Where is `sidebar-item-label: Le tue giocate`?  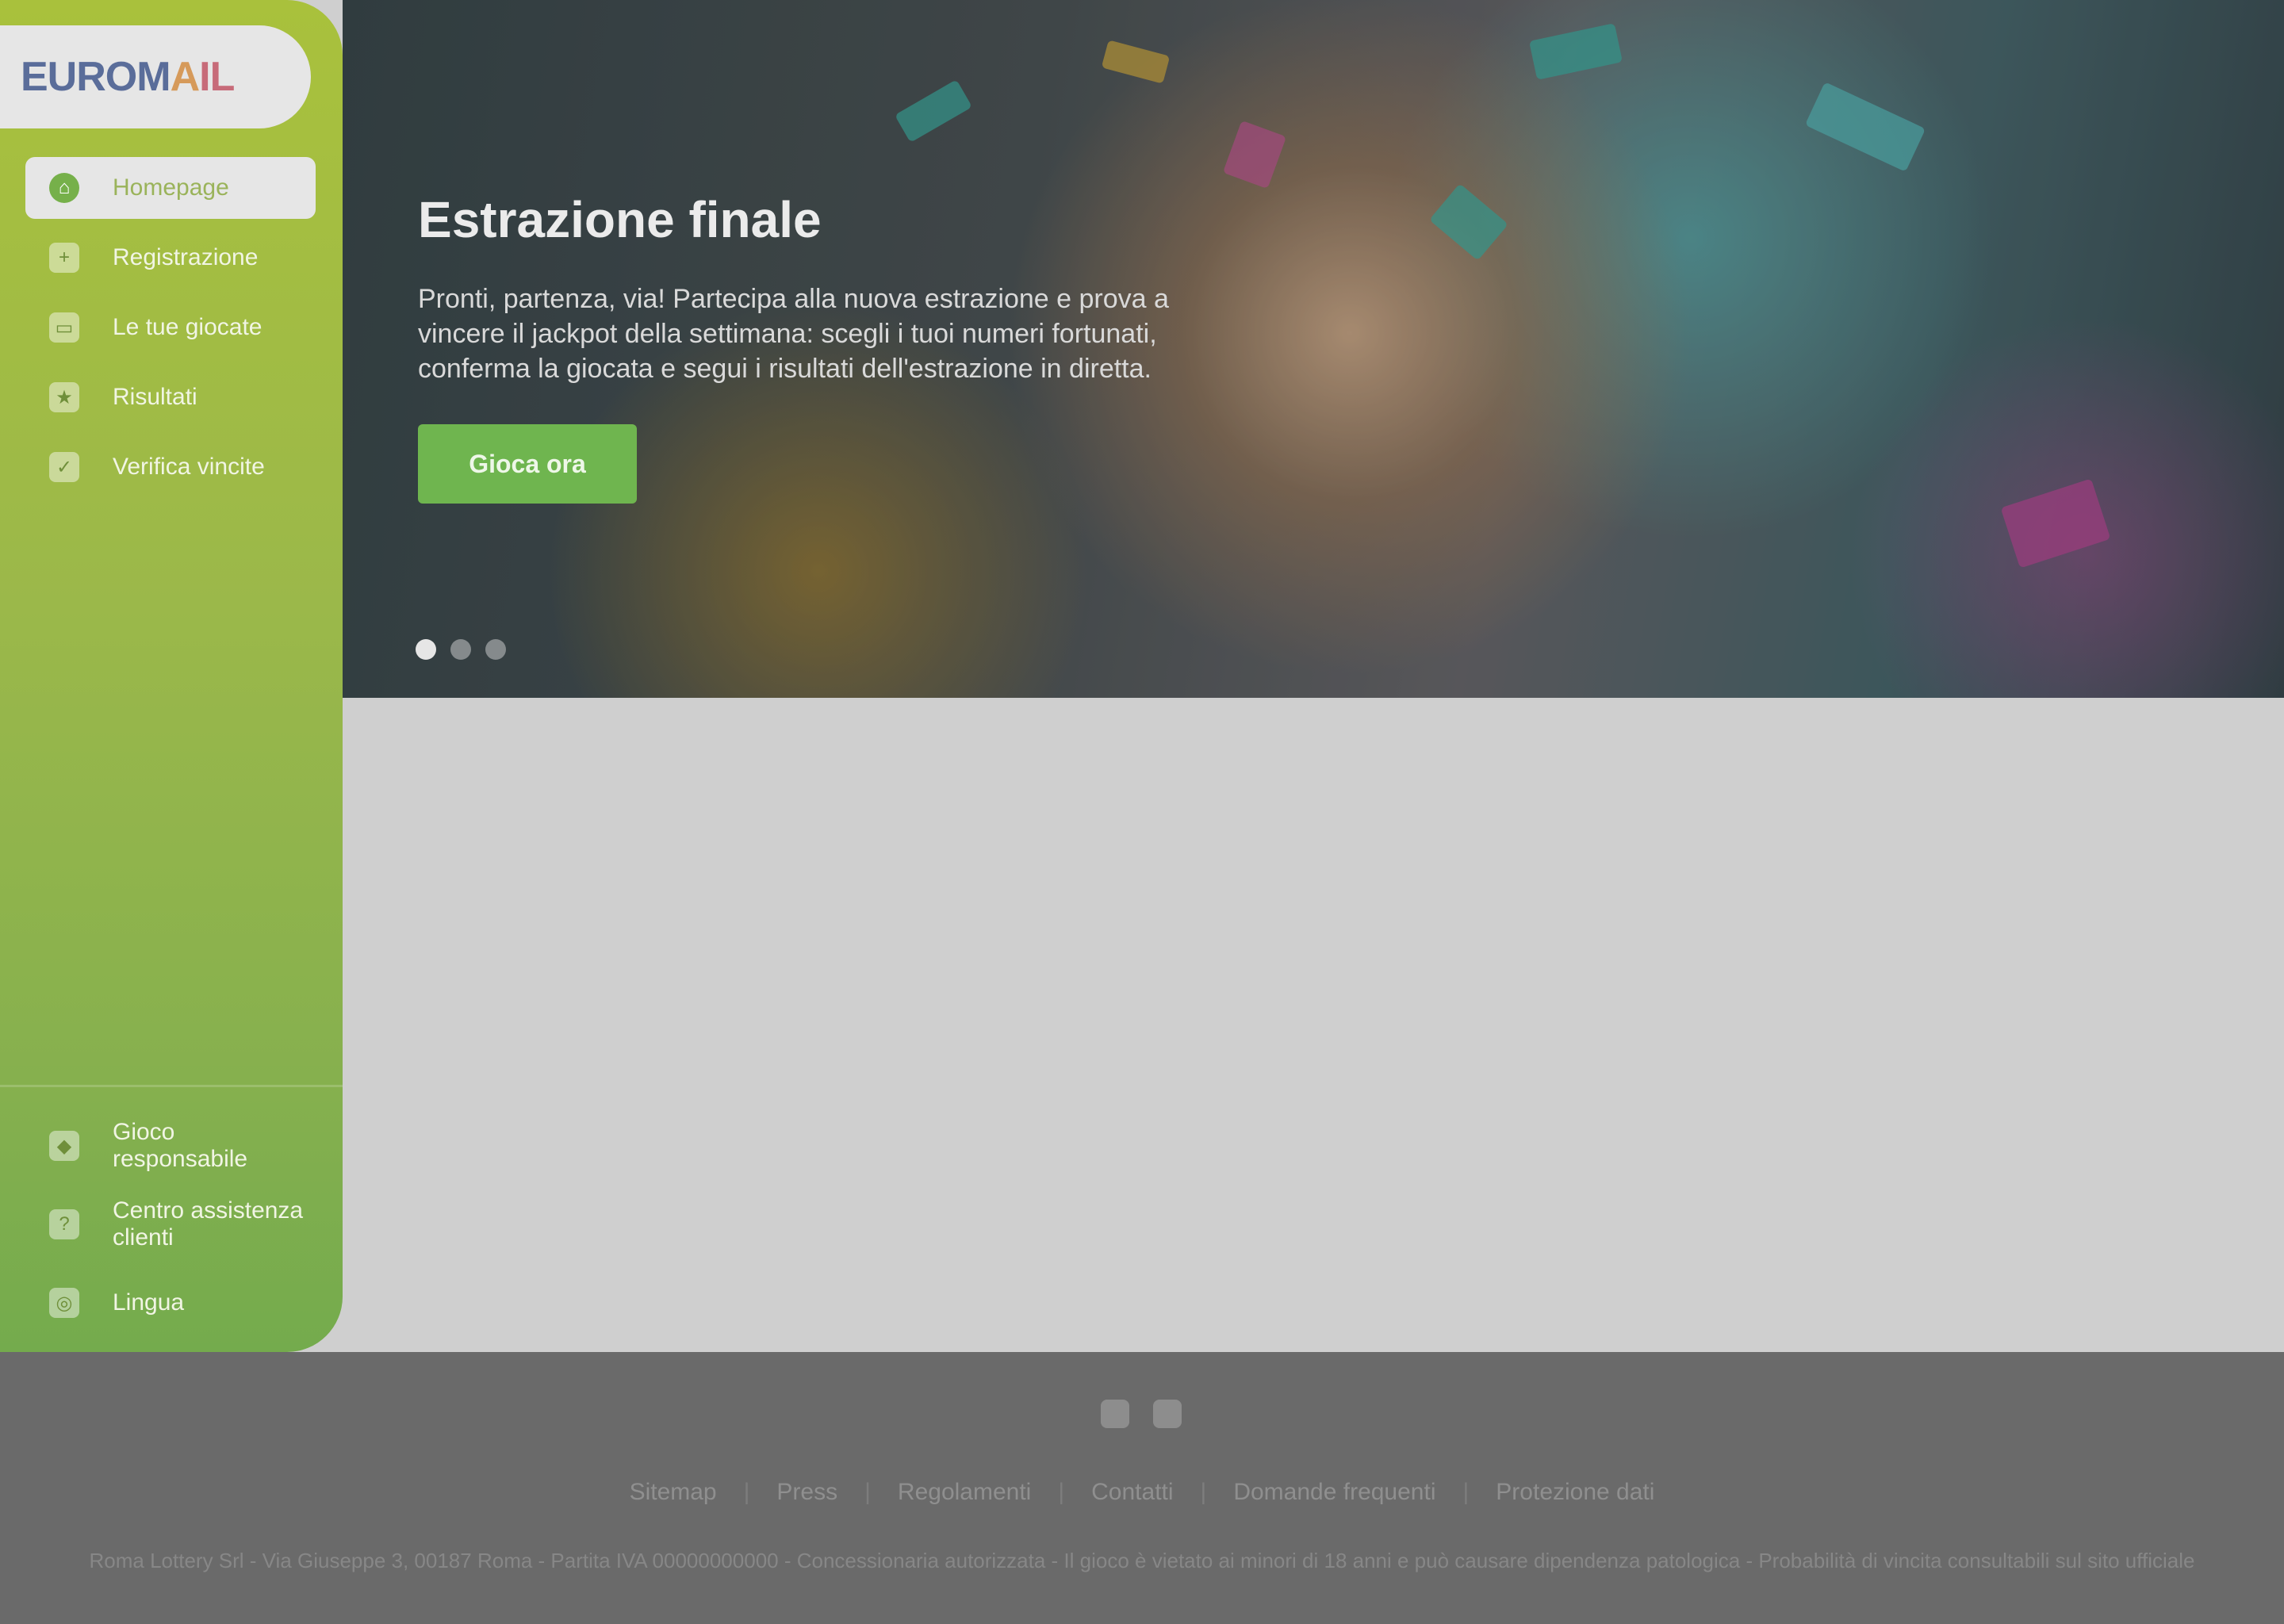 sidebar-item-label: Le tue giocate is located at coordinates (188, 327).